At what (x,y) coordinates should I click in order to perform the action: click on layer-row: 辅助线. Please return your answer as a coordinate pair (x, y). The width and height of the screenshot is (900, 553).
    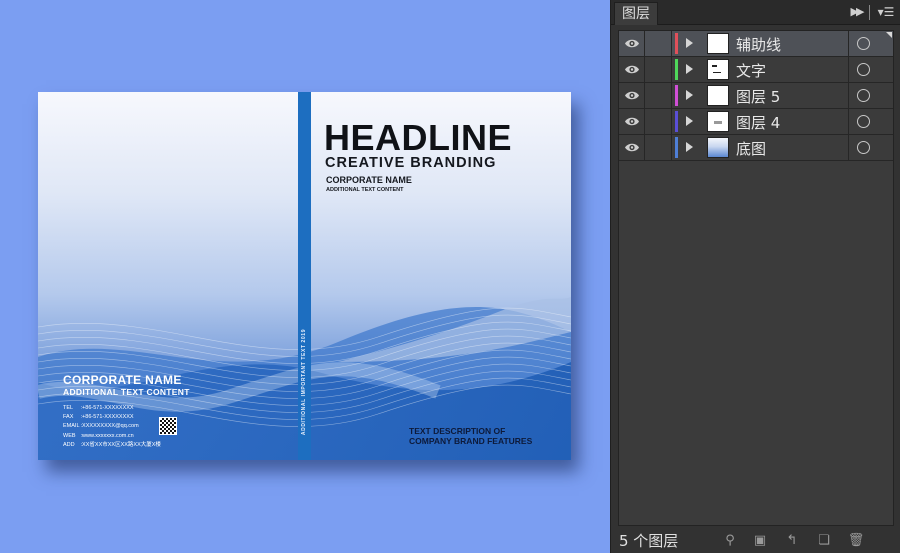
    Looking at the image, I should click on (756, 44).